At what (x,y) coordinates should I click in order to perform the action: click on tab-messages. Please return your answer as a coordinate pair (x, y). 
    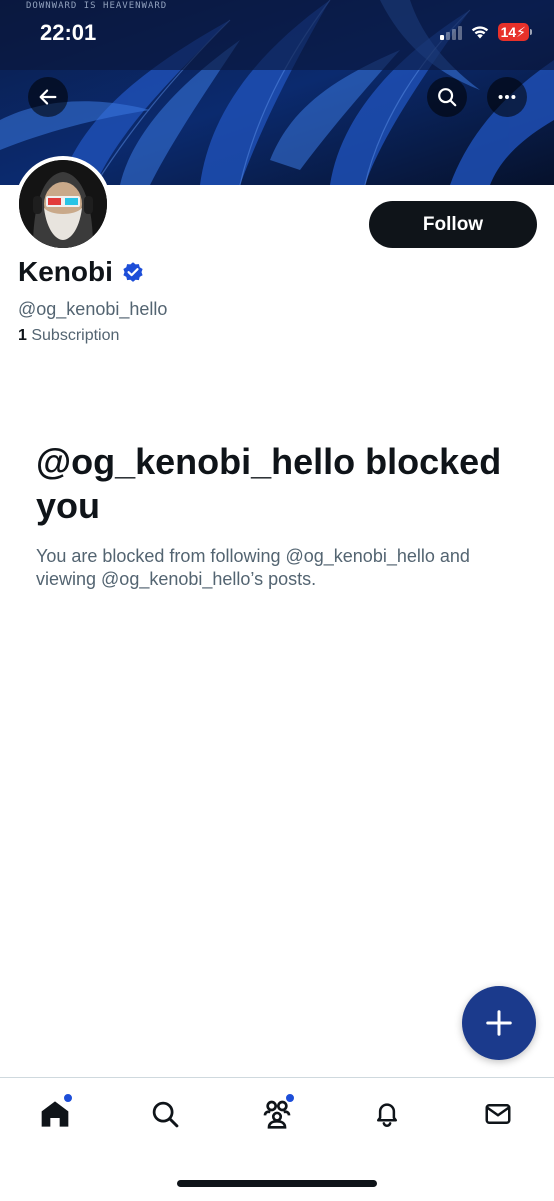
    Looking at the image, I should click on (498, 1114).